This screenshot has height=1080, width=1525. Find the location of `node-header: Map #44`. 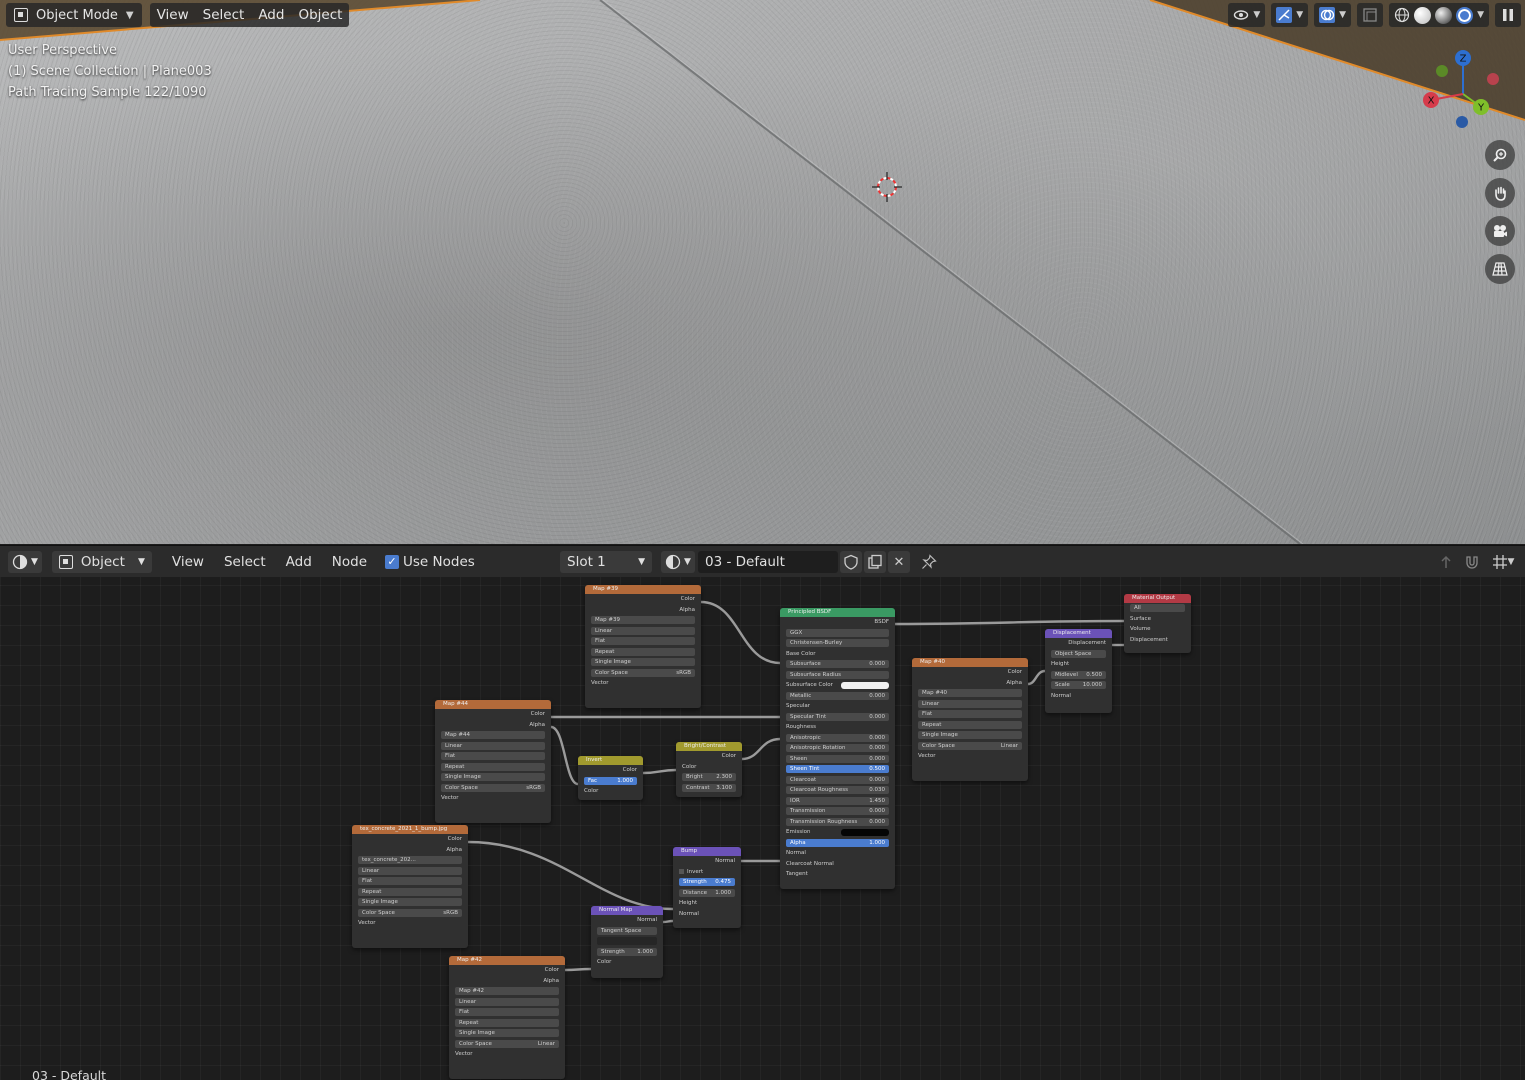

node-header: Map #44 is located at coordinates (493, 704).